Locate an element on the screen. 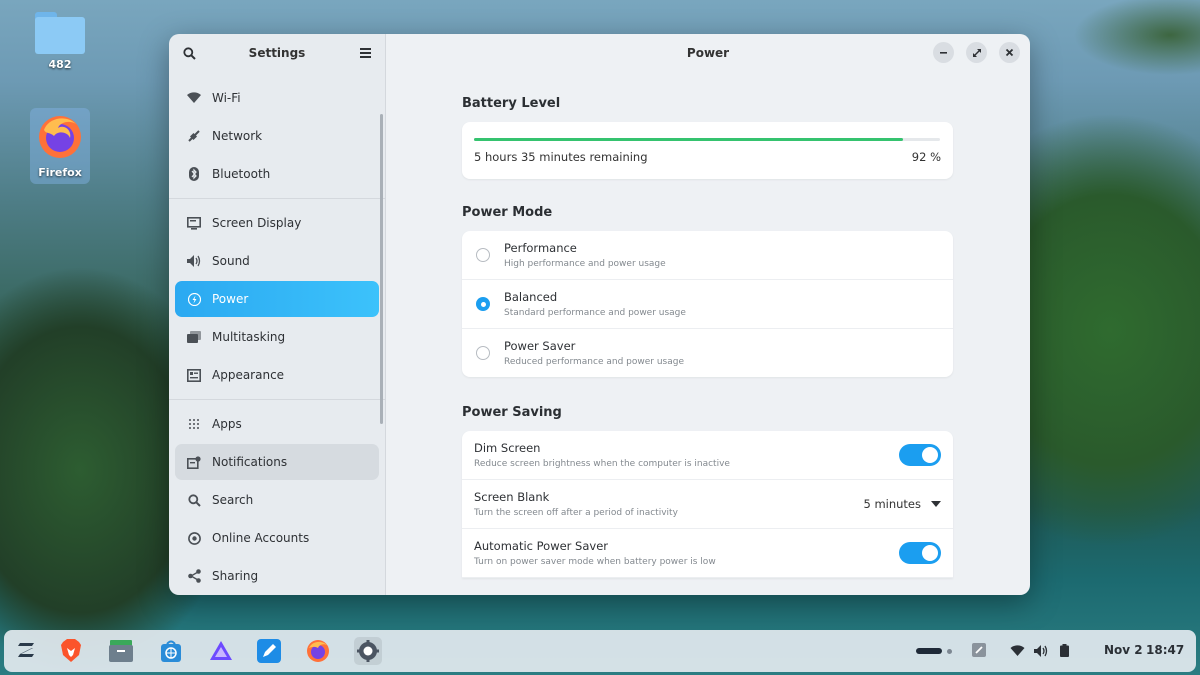  proton-vpn-icon is located at coordinates (221, 650).